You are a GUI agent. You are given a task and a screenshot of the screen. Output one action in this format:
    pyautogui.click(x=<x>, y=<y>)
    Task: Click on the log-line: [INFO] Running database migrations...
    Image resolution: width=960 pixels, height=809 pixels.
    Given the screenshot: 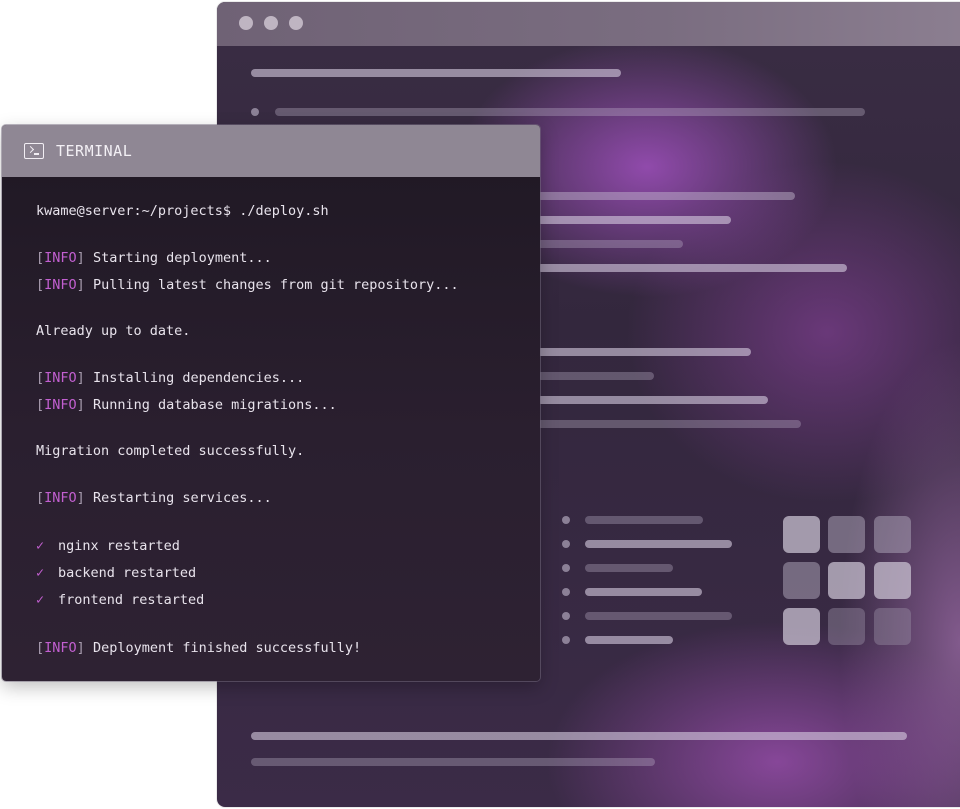 What is the action you would take?
    pyautogui.click(x=186, y=405)
    